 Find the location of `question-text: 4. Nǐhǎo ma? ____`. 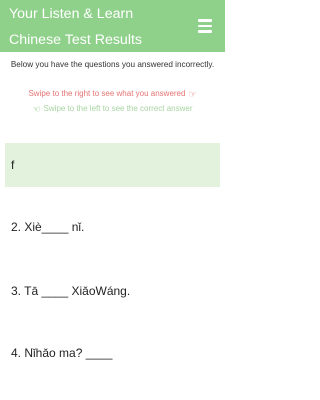

question-text: 4. Nǐhǎo ma? ____ is located at coordinates (62, 353).